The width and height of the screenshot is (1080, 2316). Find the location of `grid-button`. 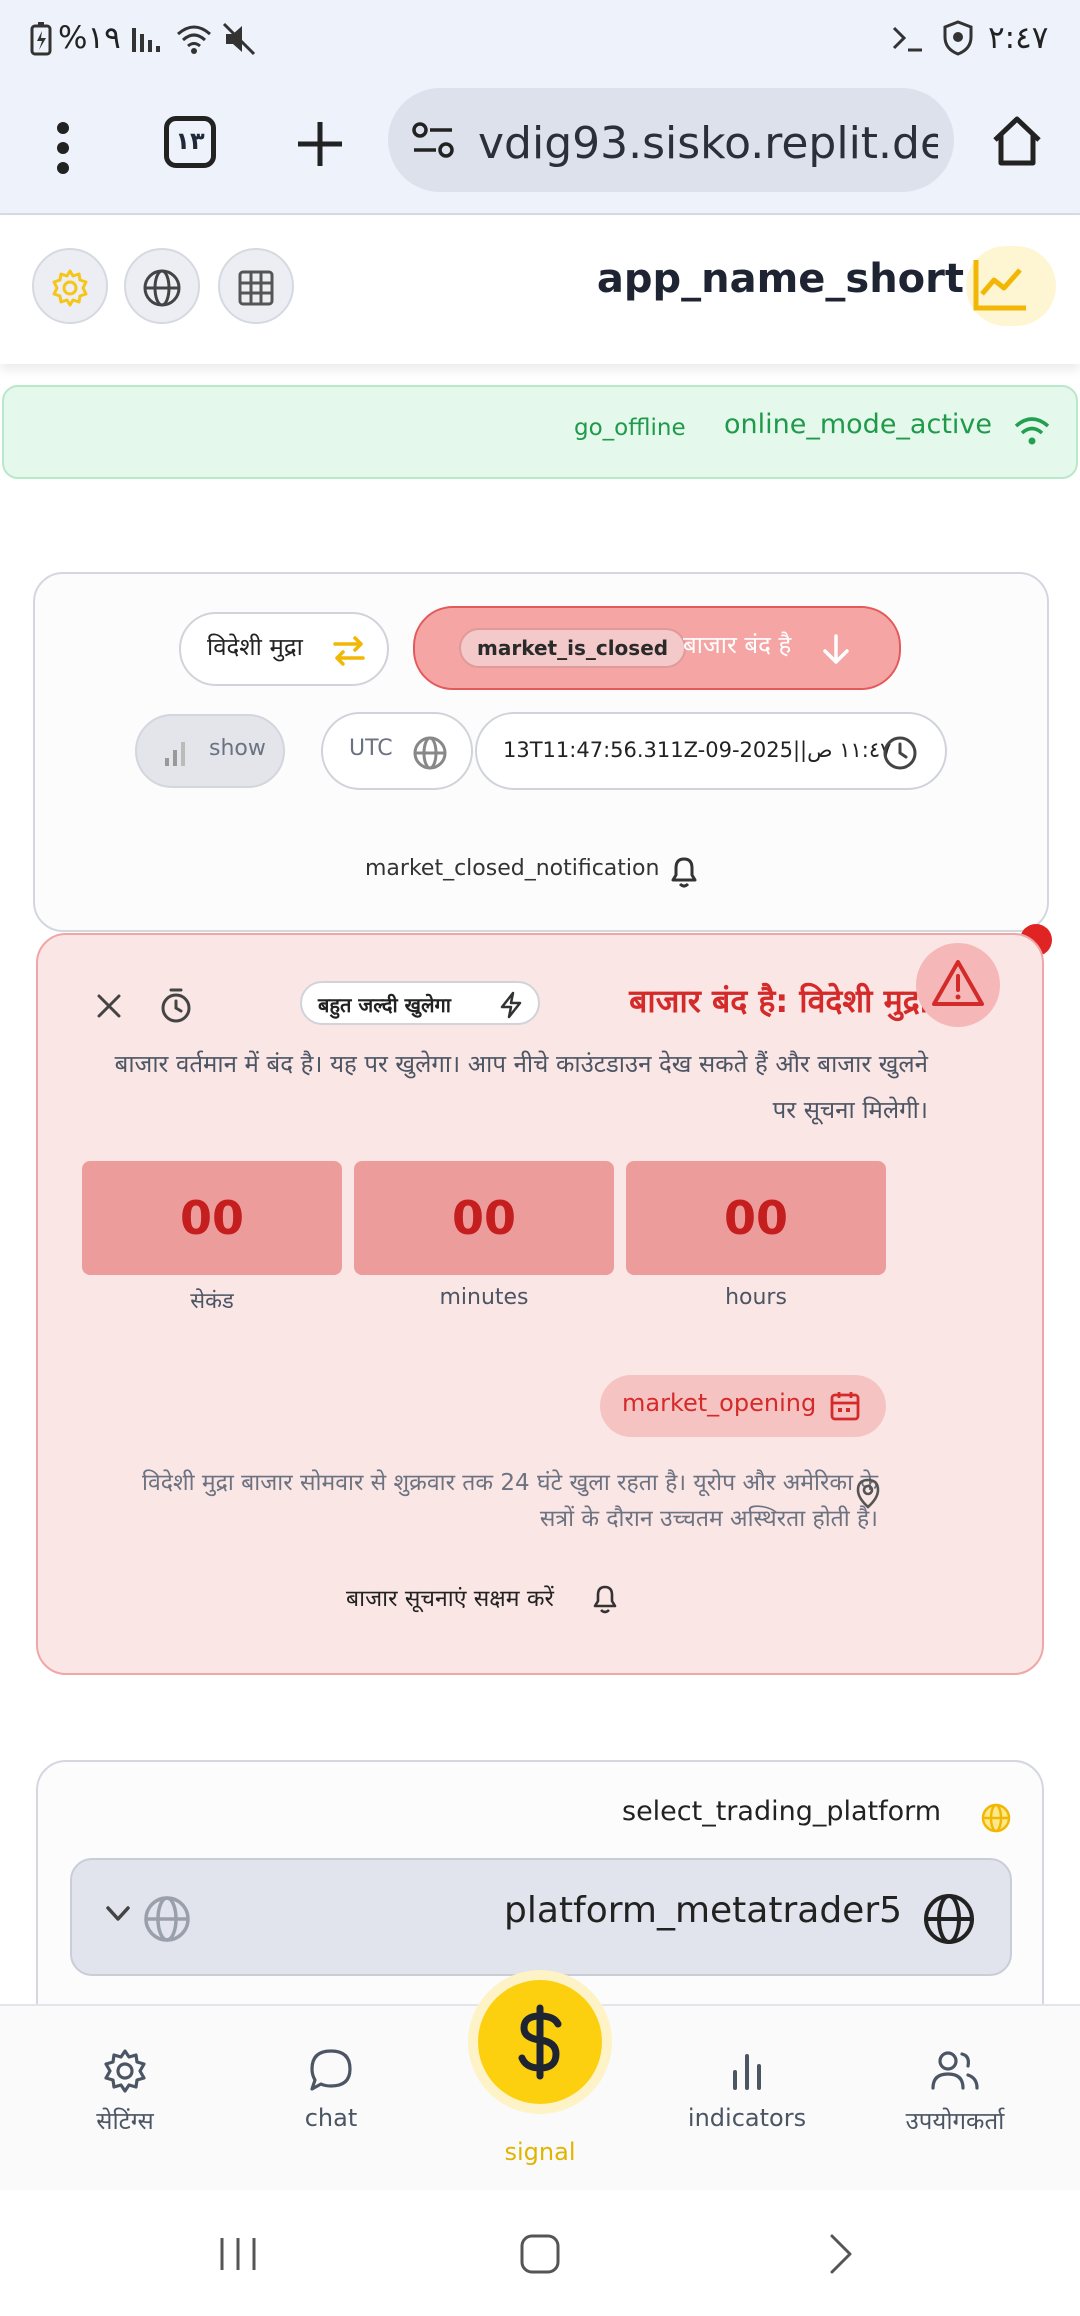

grid-button is located at coordinates (256, 286).